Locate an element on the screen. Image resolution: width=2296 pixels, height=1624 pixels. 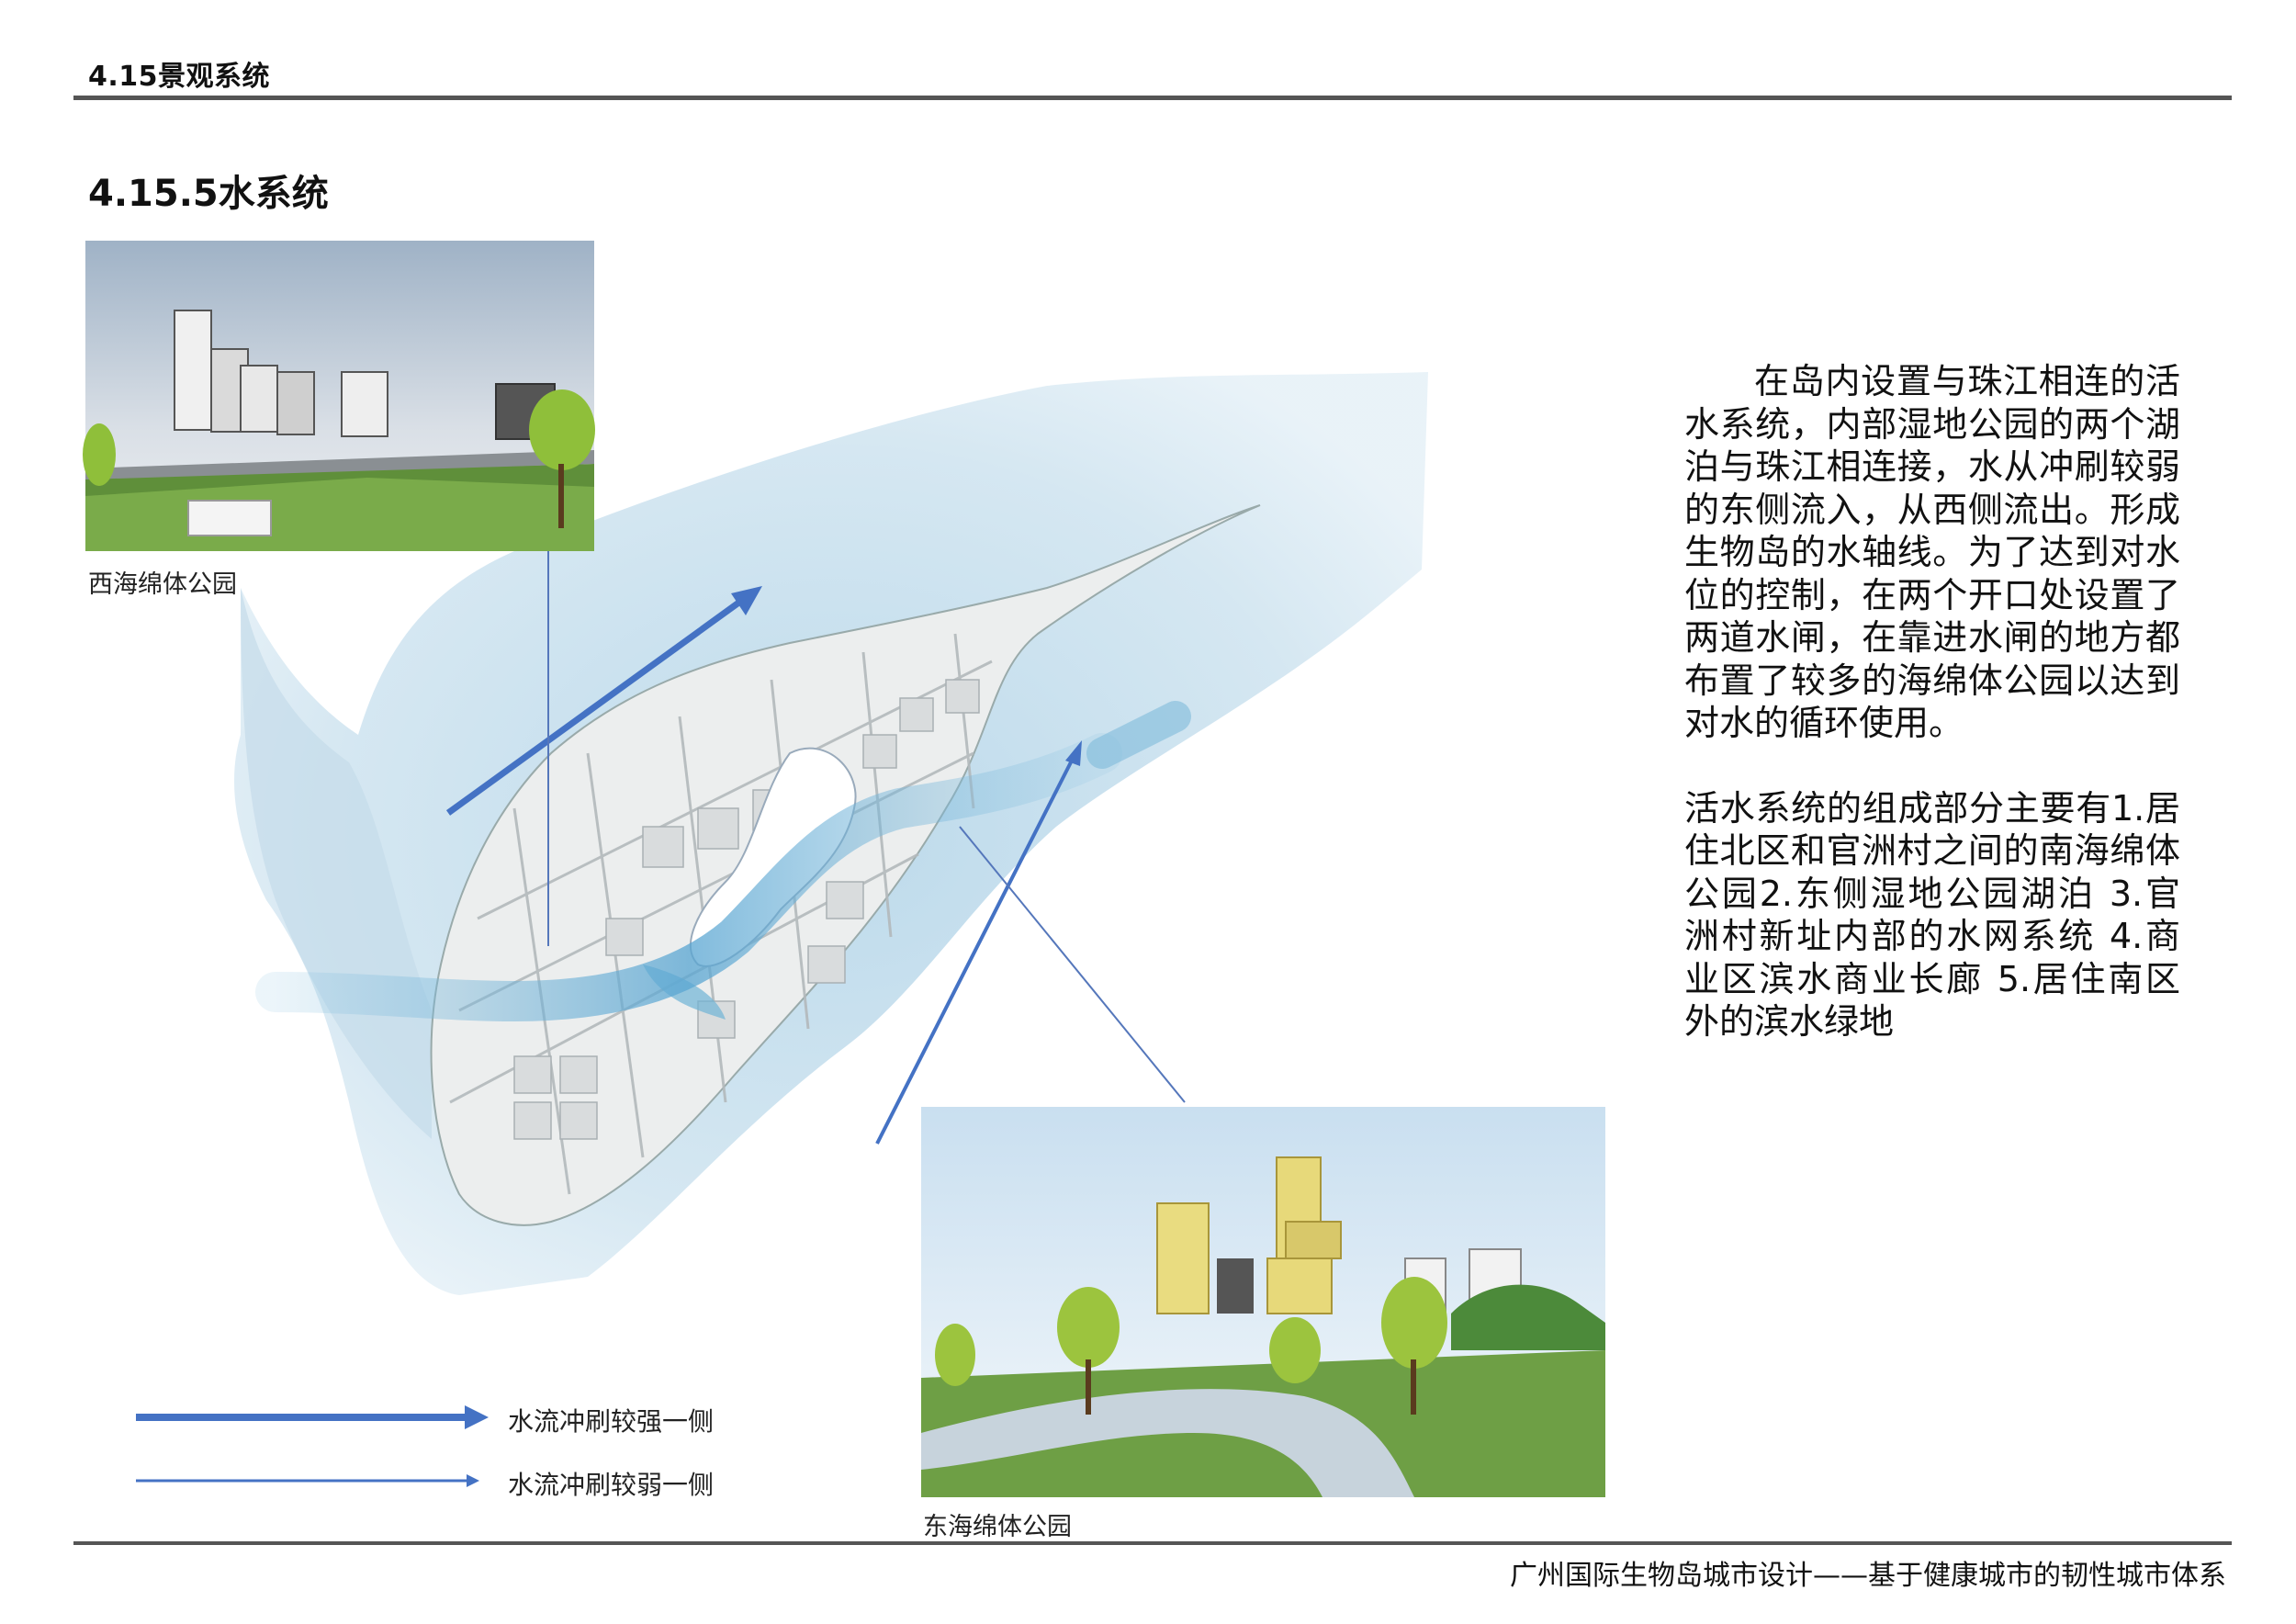
legend-strong-label: 水流冲刷较强一侧 is located at coordinates (611, 1421).